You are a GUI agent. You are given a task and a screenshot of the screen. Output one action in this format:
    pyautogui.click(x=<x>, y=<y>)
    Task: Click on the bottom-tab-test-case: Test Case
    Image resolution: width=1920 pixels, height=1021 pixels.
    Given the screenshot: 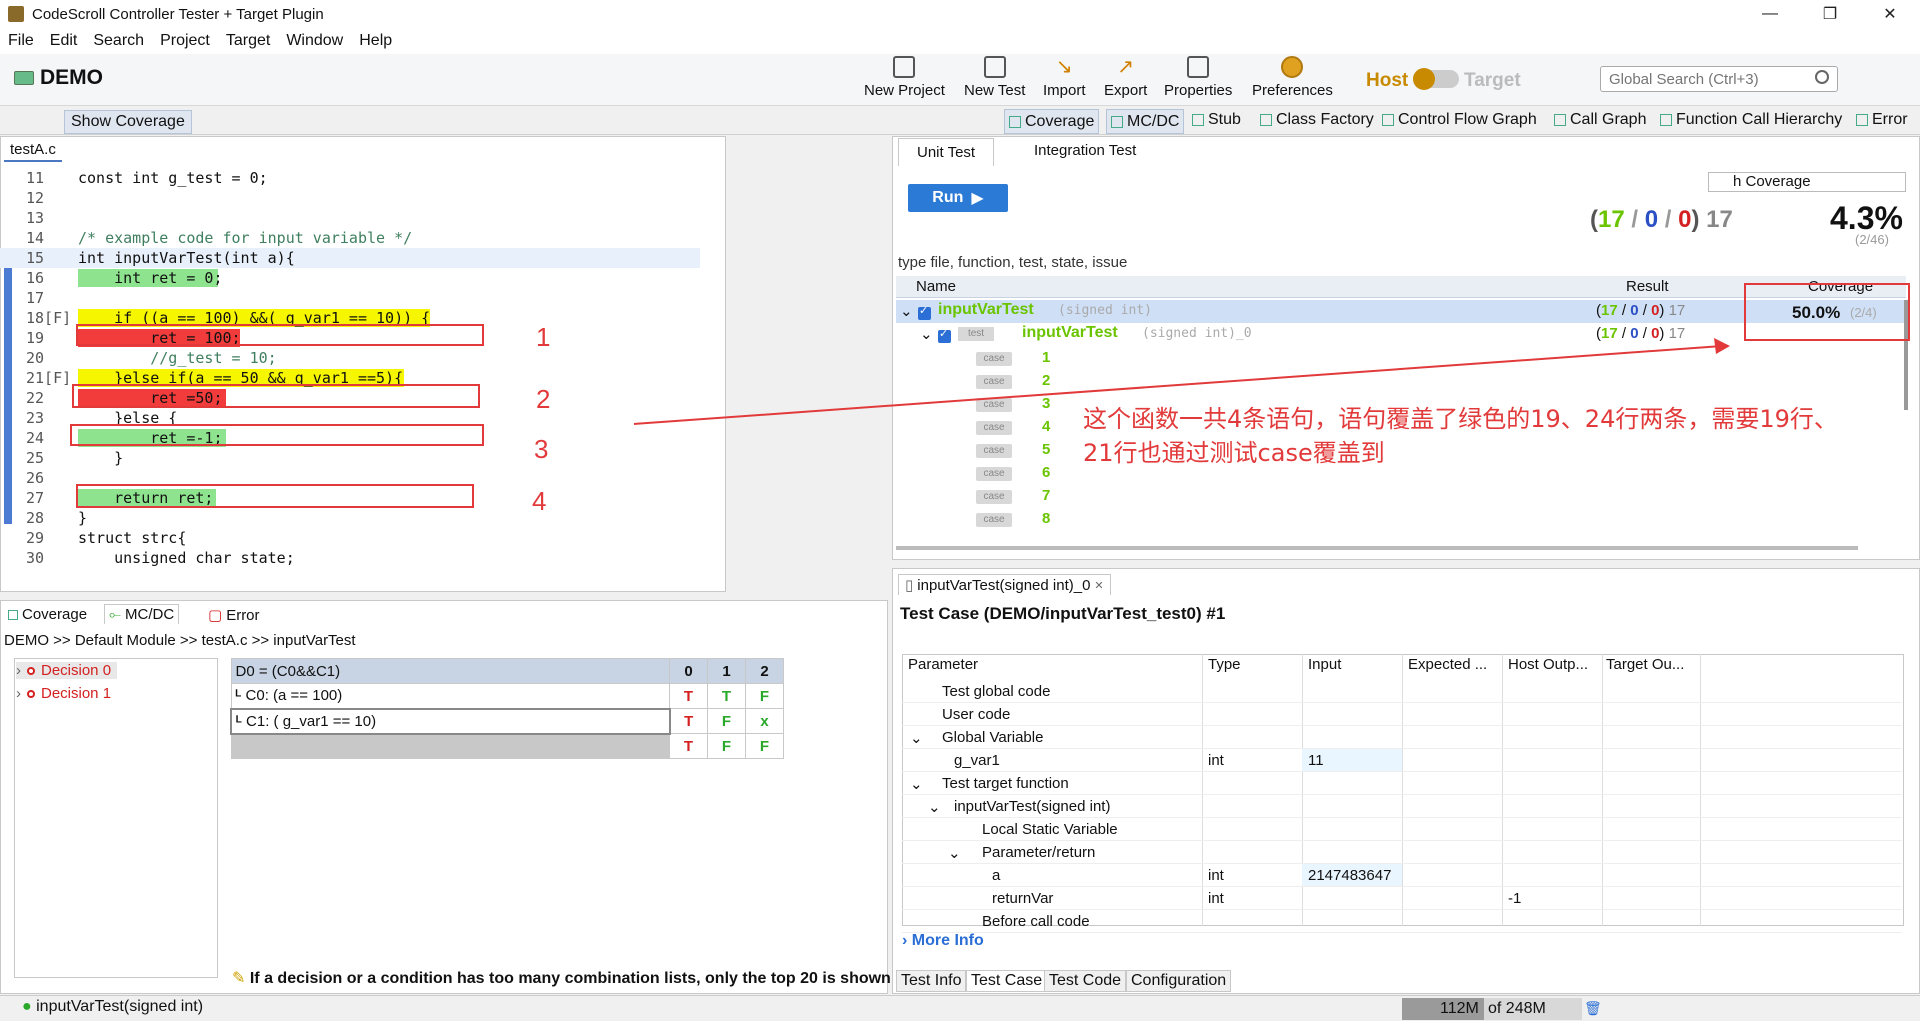 What is the action you would take?
    pyautogui.click(x=1007, y=981)
    